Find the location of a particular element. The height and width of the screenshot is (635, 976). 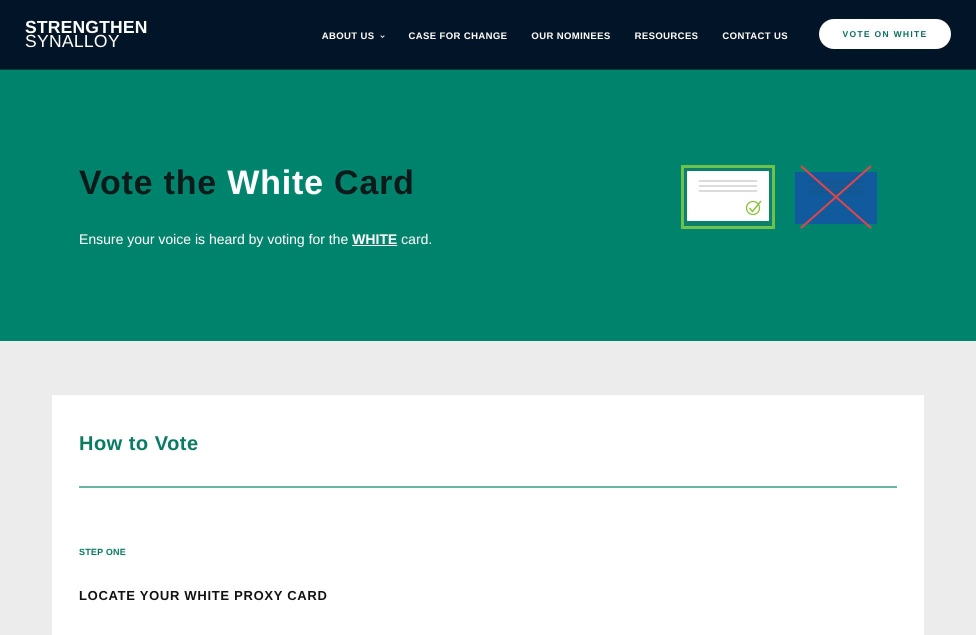

step-title: LOCATE YOUR WHITE PROXY CARD is located at coordinates (203, 596).